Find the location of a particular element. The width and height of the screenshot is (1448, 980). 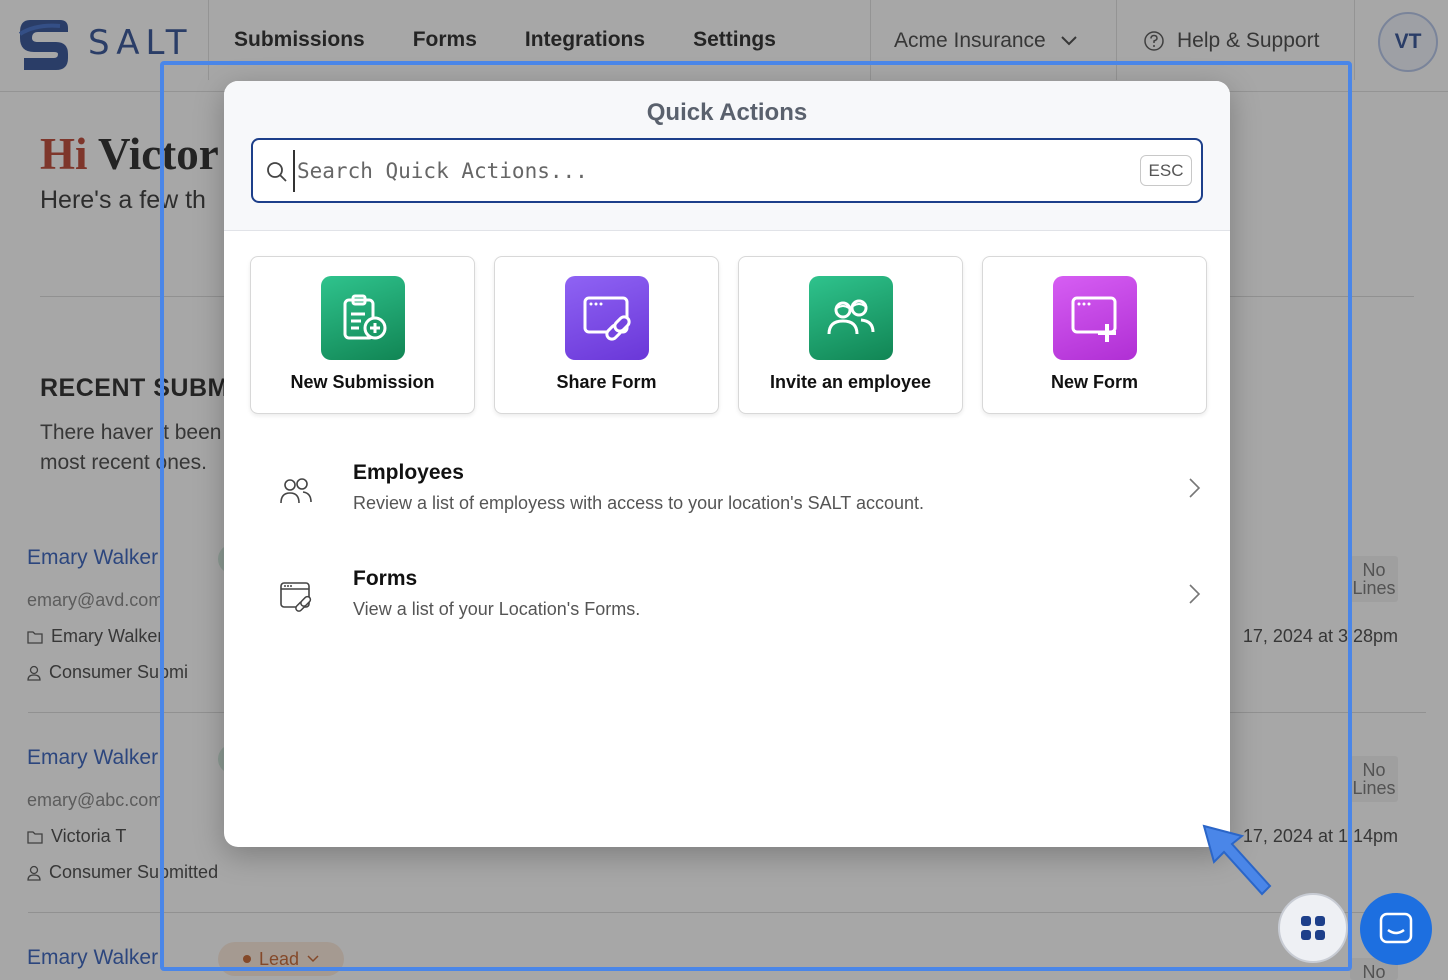

cursor-arrow-icon is located at coordinates (1237, 860).